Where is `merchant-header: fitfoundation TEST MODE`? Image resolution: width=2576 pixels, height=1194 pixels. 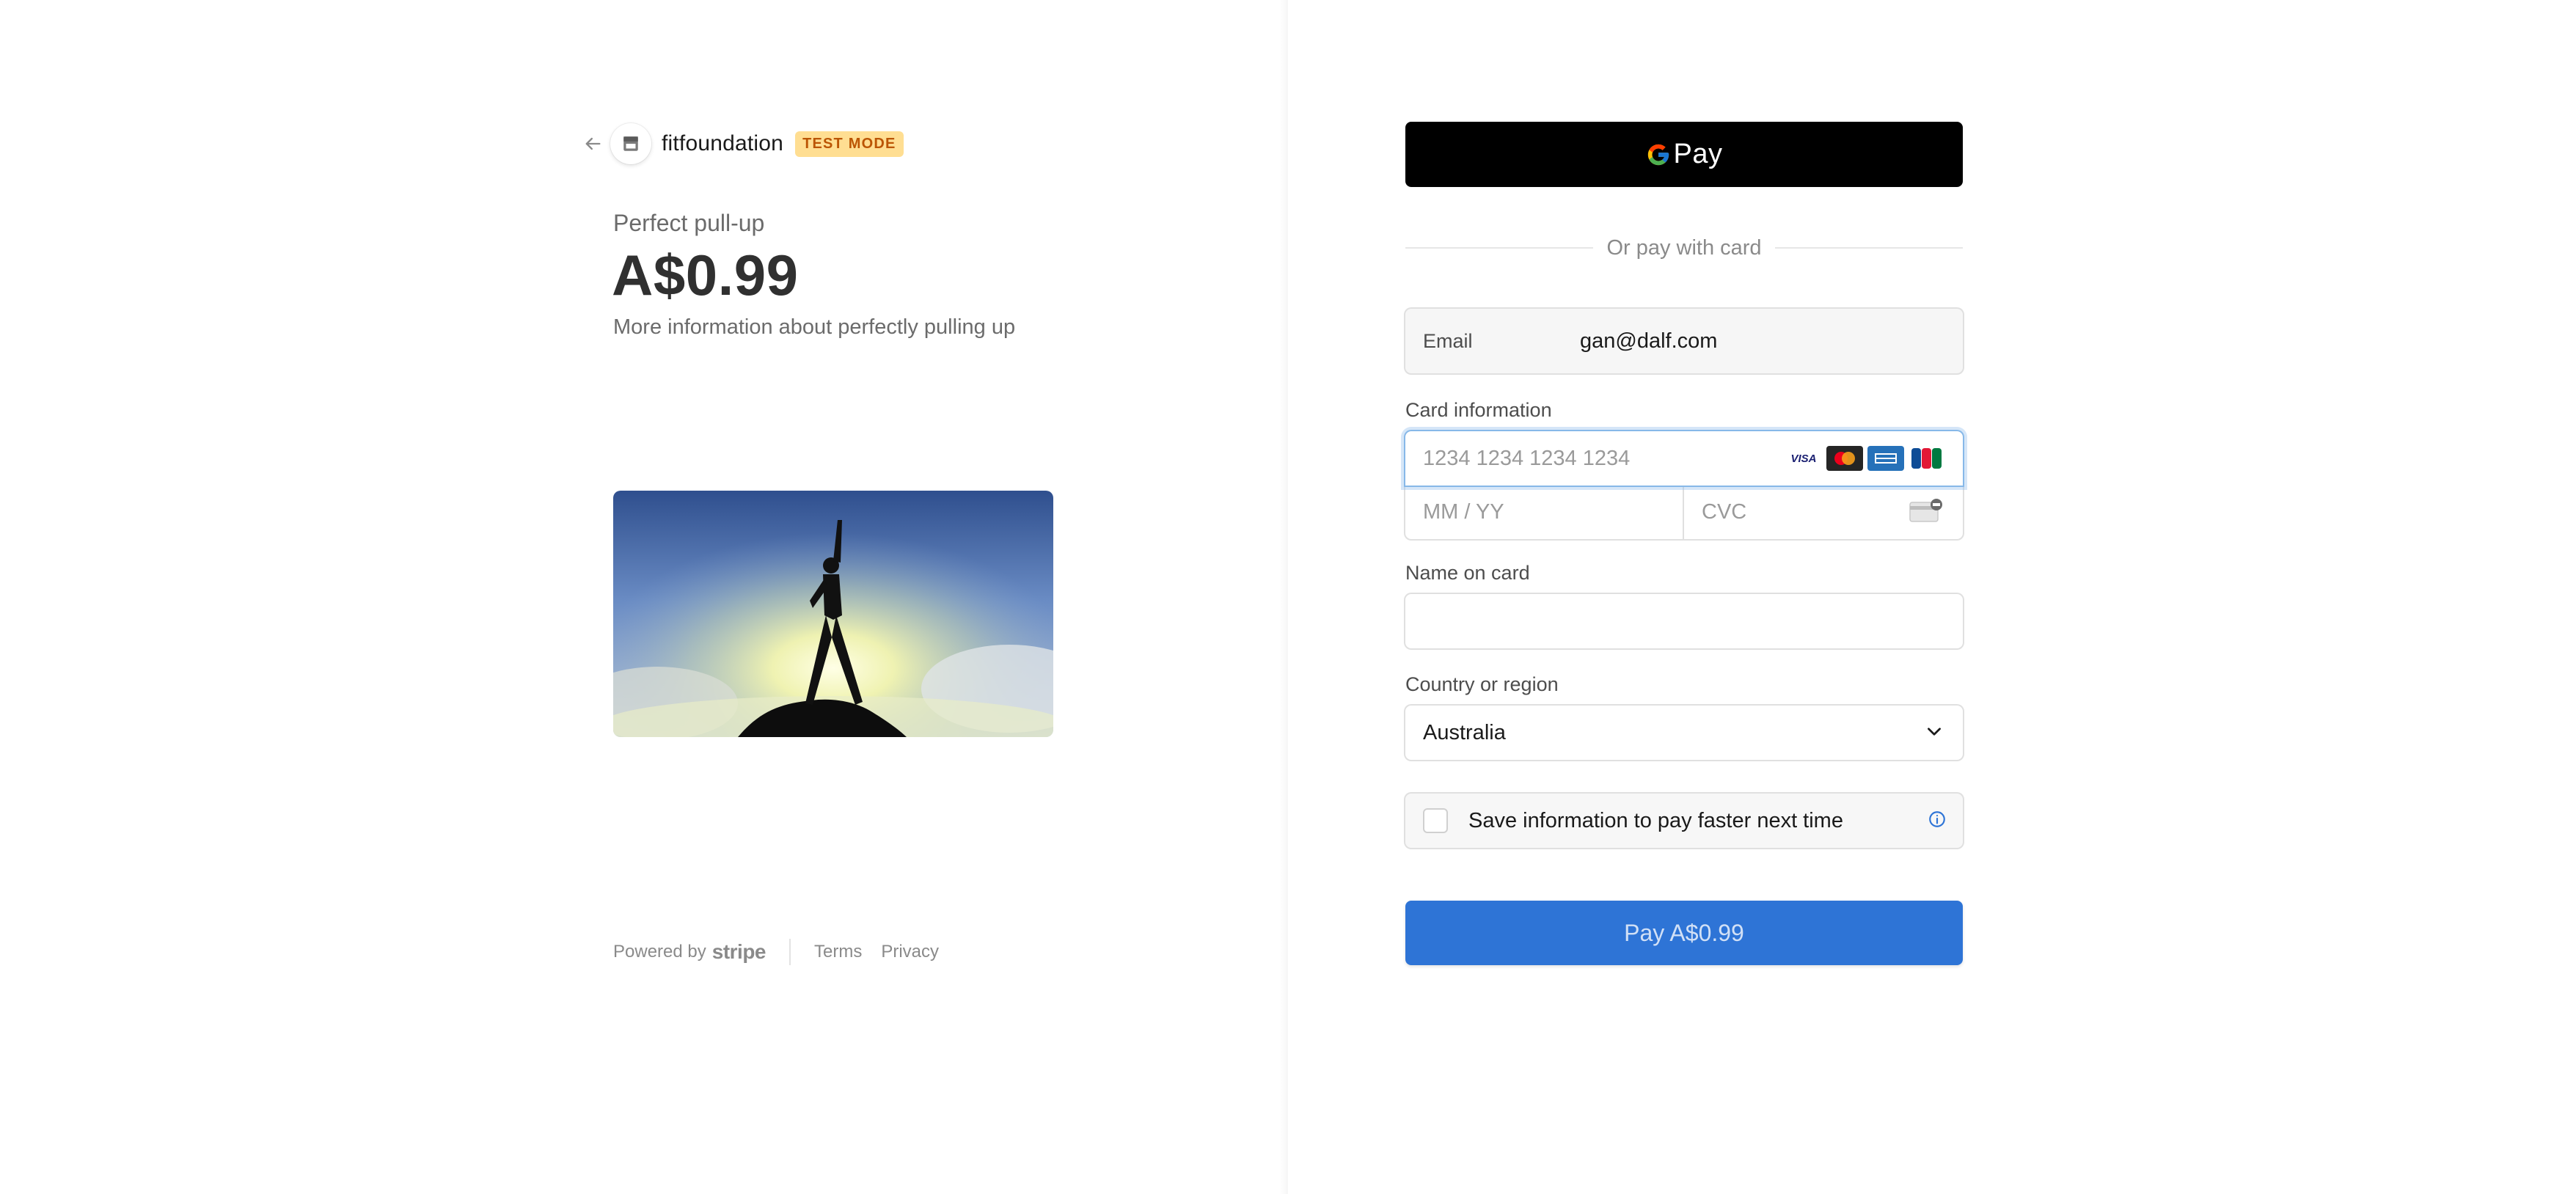
merchant-header: fitfoundation TEST MODE is located at coordinates (741, 143).